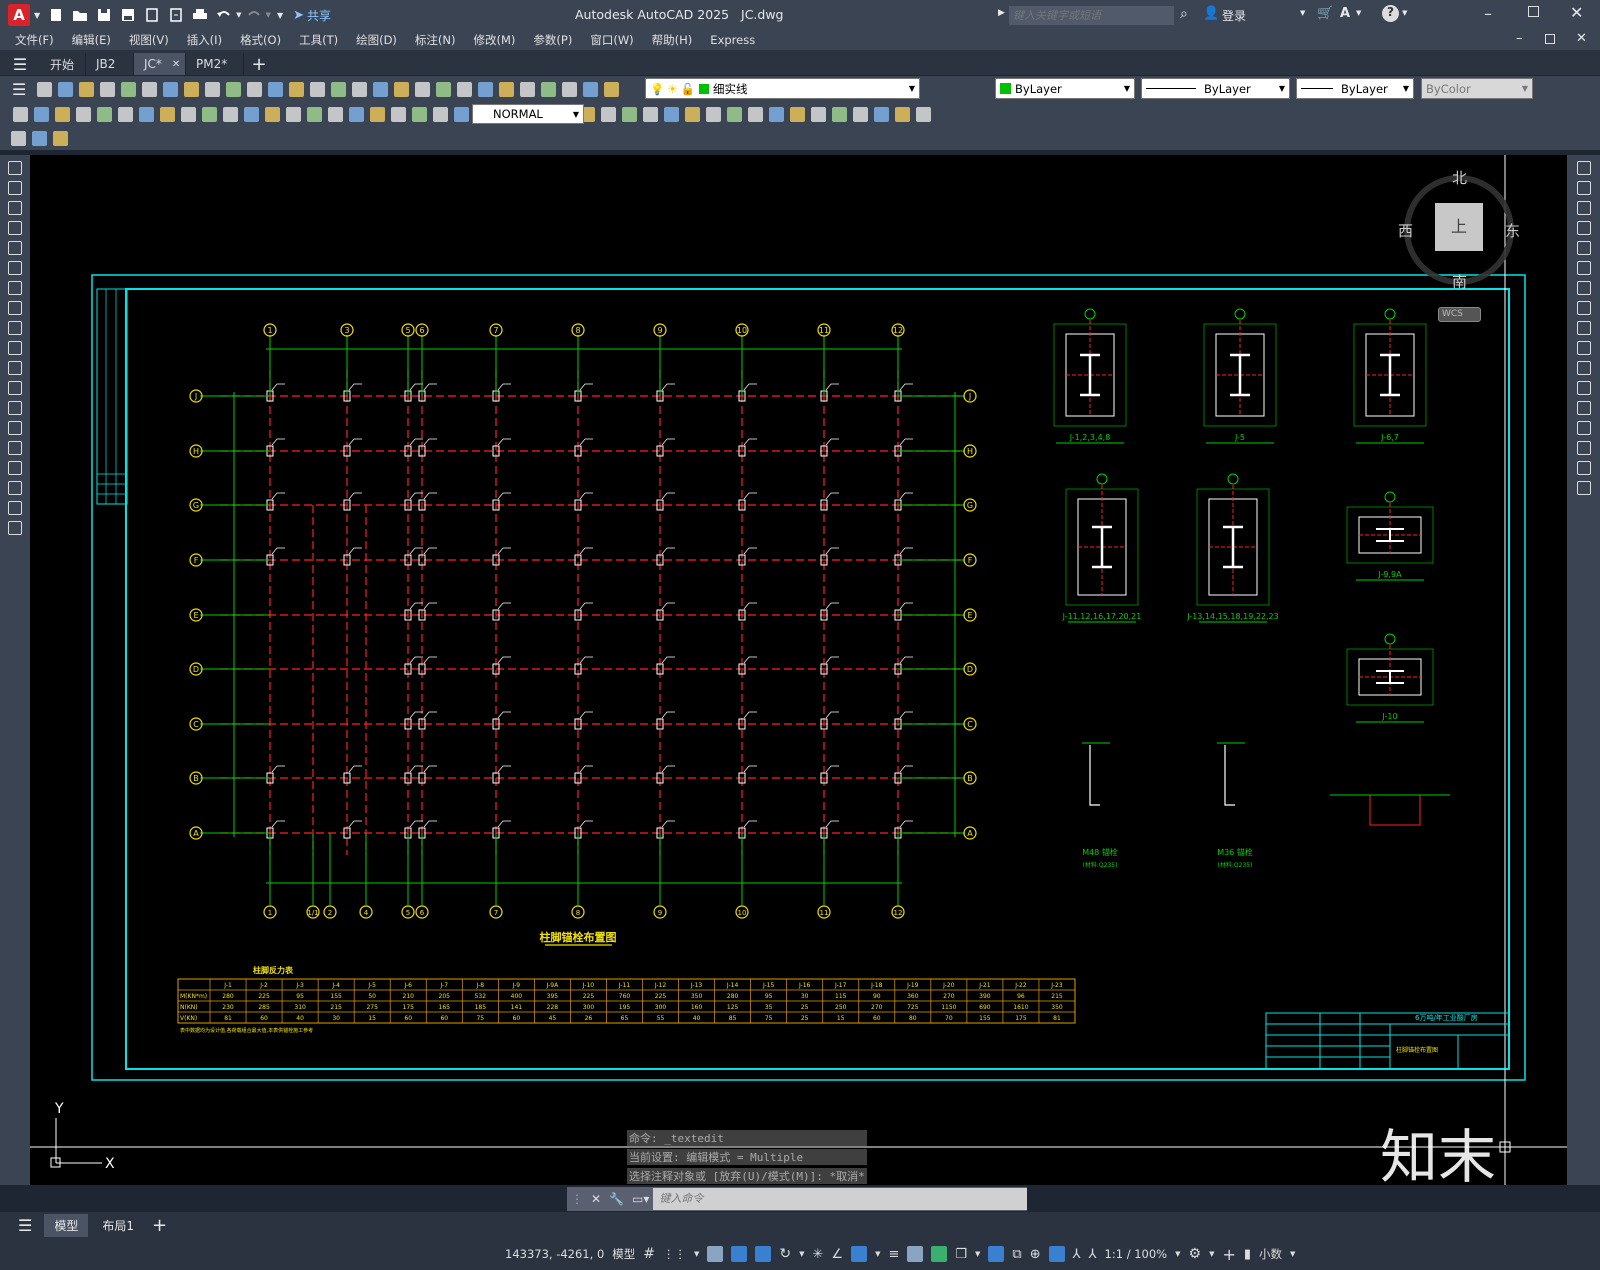  What do you see at coordinates (1477, 88) in the screenshot?
I see `plotstyle-dropdown: ByColor ▼` at bounding box center [1477, 88].